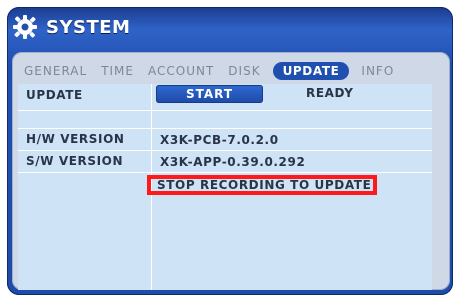  Describe the element at coordinates (244, 71) in the screenshot. I see `tab-disk: DISK` at that location.